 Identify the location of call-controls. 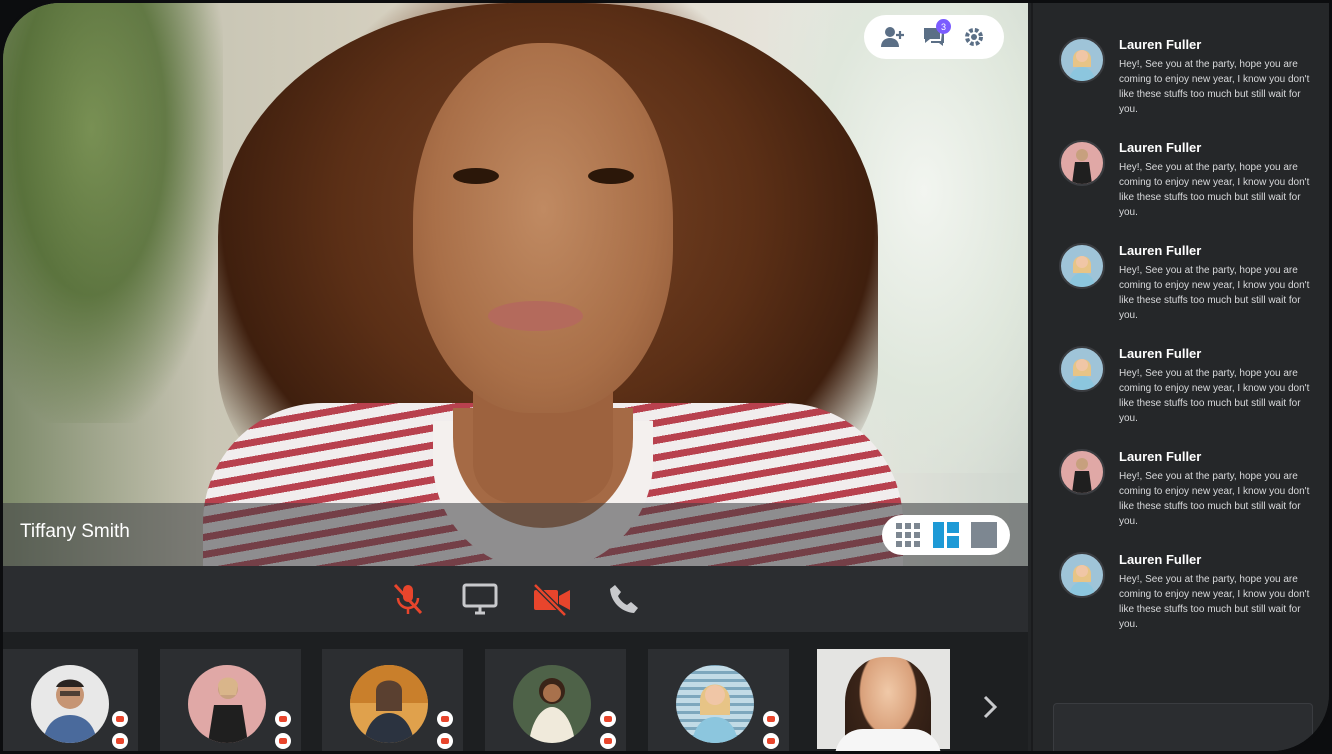
(515, 599).